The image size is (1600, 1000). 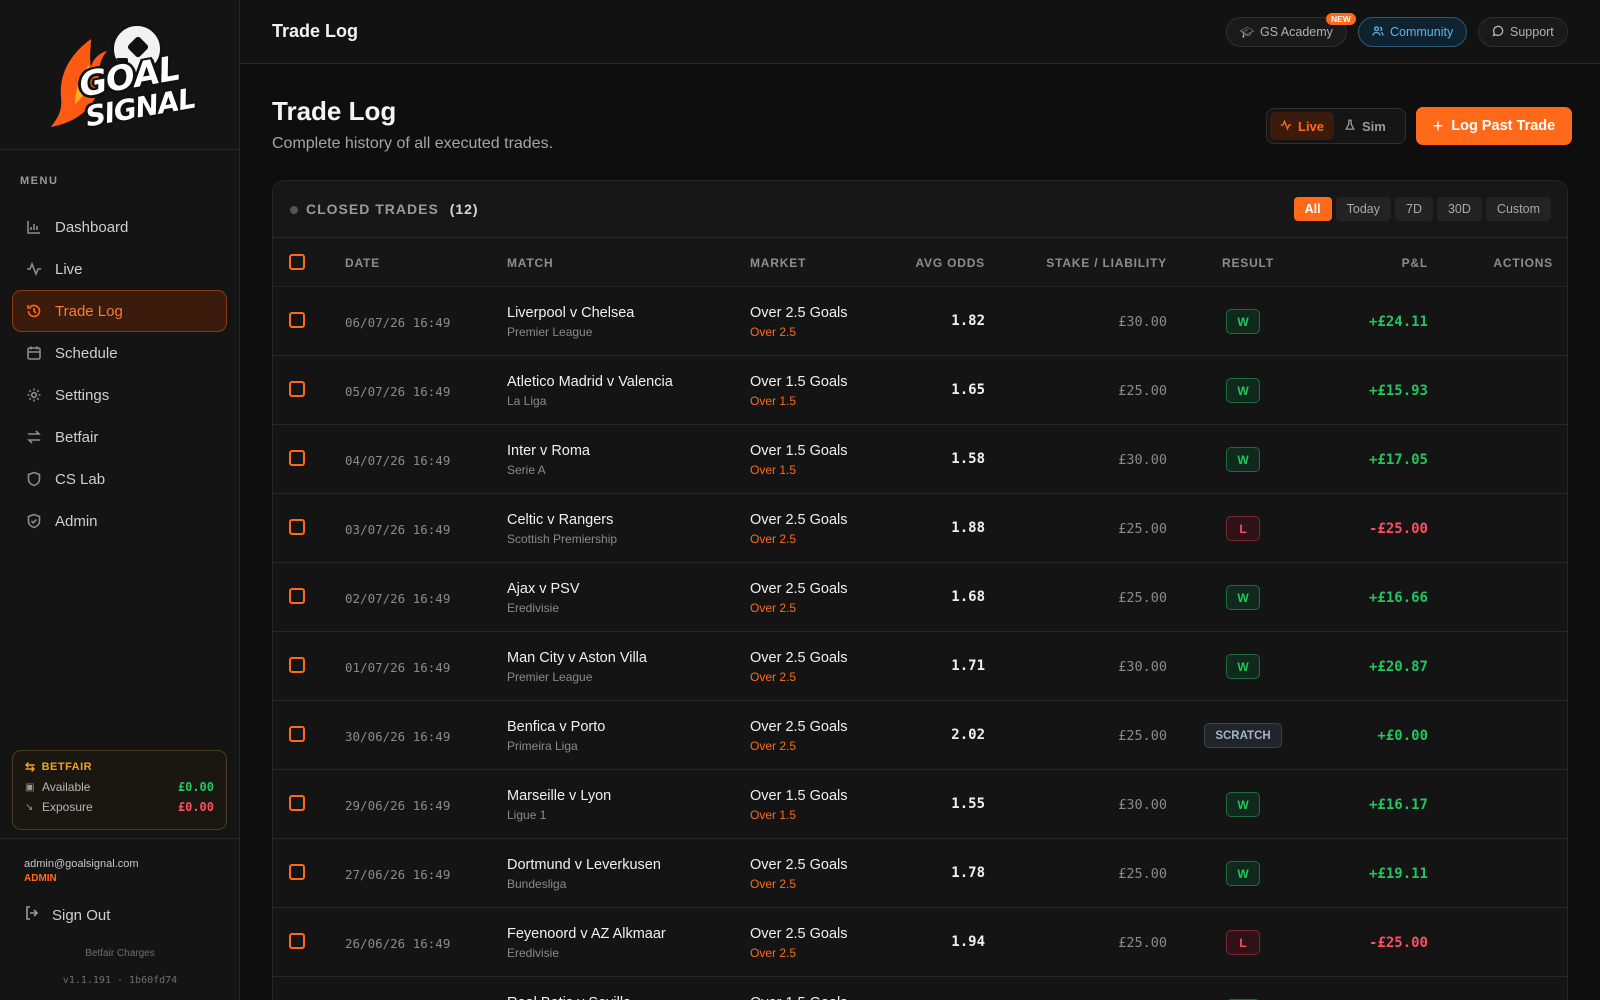 I want to click on menu-label: MENU, so click(x=39, y=181).